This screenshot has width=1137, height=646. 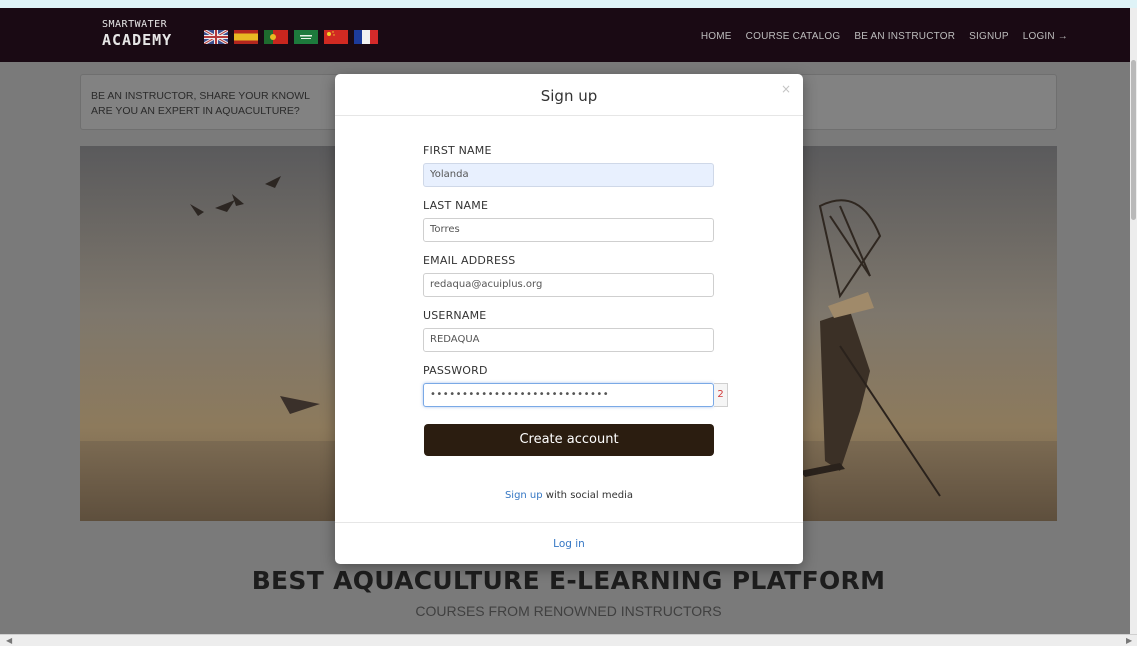 What do you see at coordinates (568, 4) in the screenshot?
I see `browser-top-strip` at bounding box center [568, 4].